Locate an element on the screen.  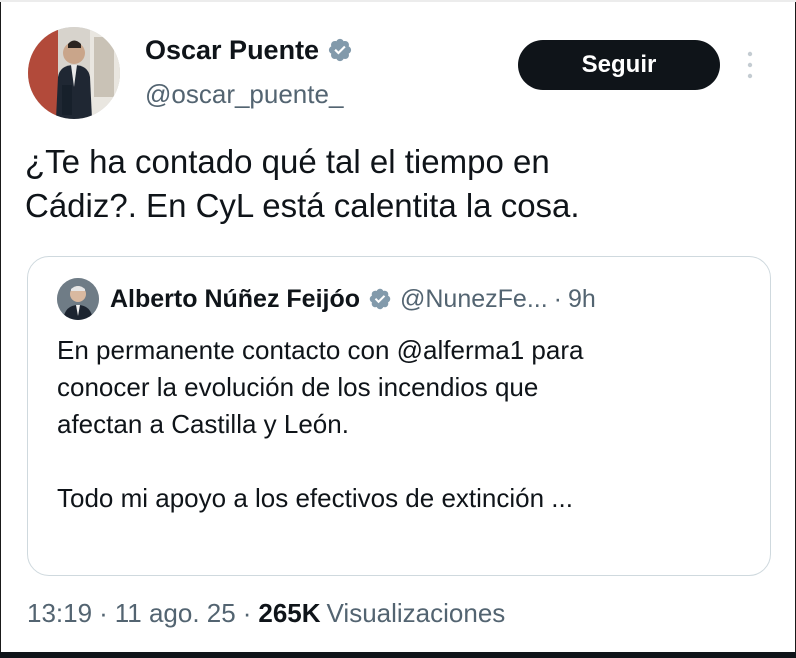
top-divider is located at coordinates (398, 1).